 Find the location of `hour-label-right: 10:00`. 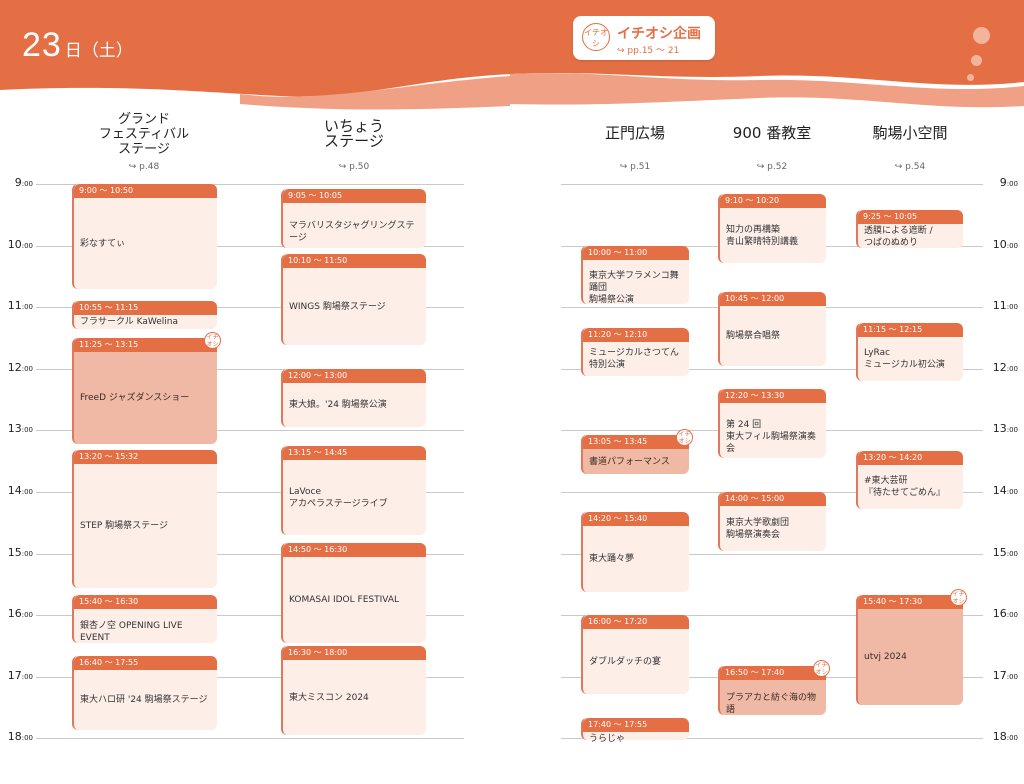

hour-label-right: 10:00 is located at coordinates (1005, 244).